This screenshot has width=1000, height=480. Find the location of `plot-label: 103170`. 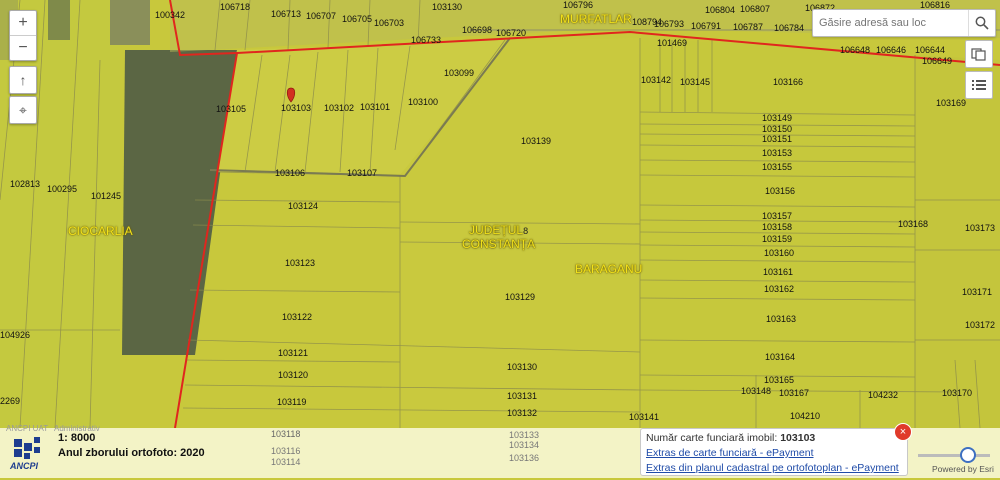

plot-label: 103170 is located at coordinates (957, 393).